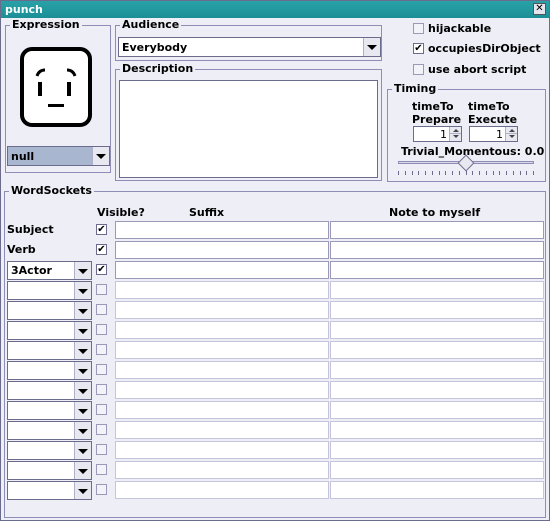 Image resolution: width=550 pixels, height=521 pixels. I want to click on time-to-prepare-spinner: 1, so click(437, 134).